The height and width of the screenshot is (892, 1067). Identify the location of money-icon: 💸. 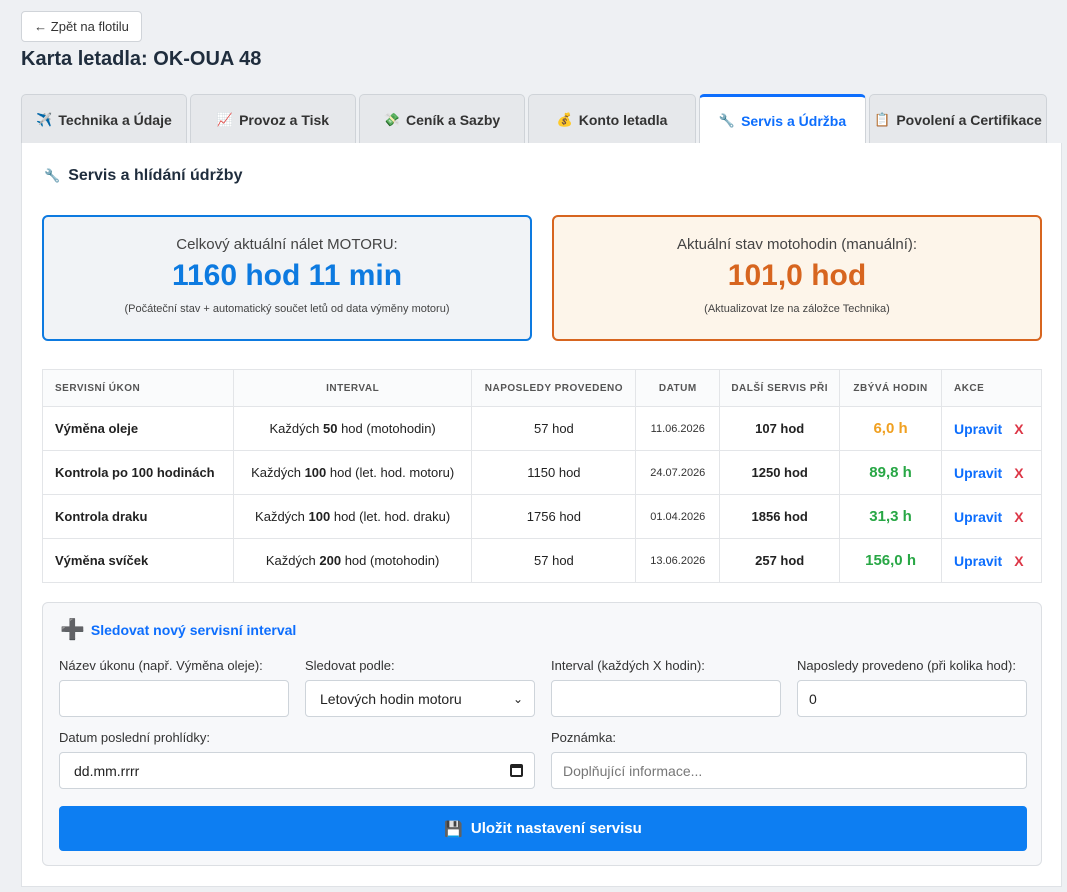
(392, 119).